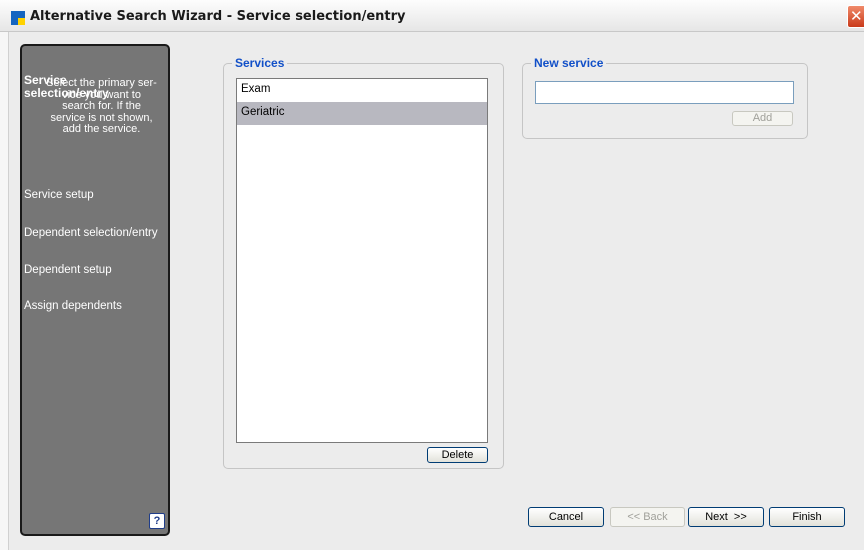 Image resolution: width=864 pixels, height=550 pixels. What do you see at coordinates (91, 233) in the screenshot?
I see `step-dependent-selection: Dependent selection/entry` at bounding box center [91, 233].